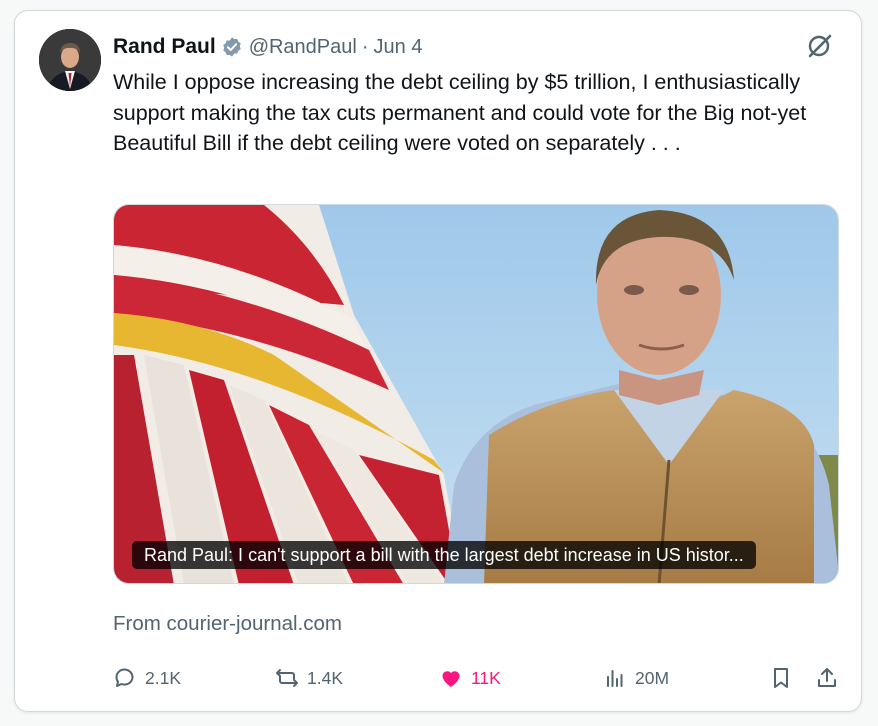 The height and width of the screenshot is (726, 878). I want to click on tweet-header: Rand Paul @RandPaul · Jun 4, so click(267, 47).